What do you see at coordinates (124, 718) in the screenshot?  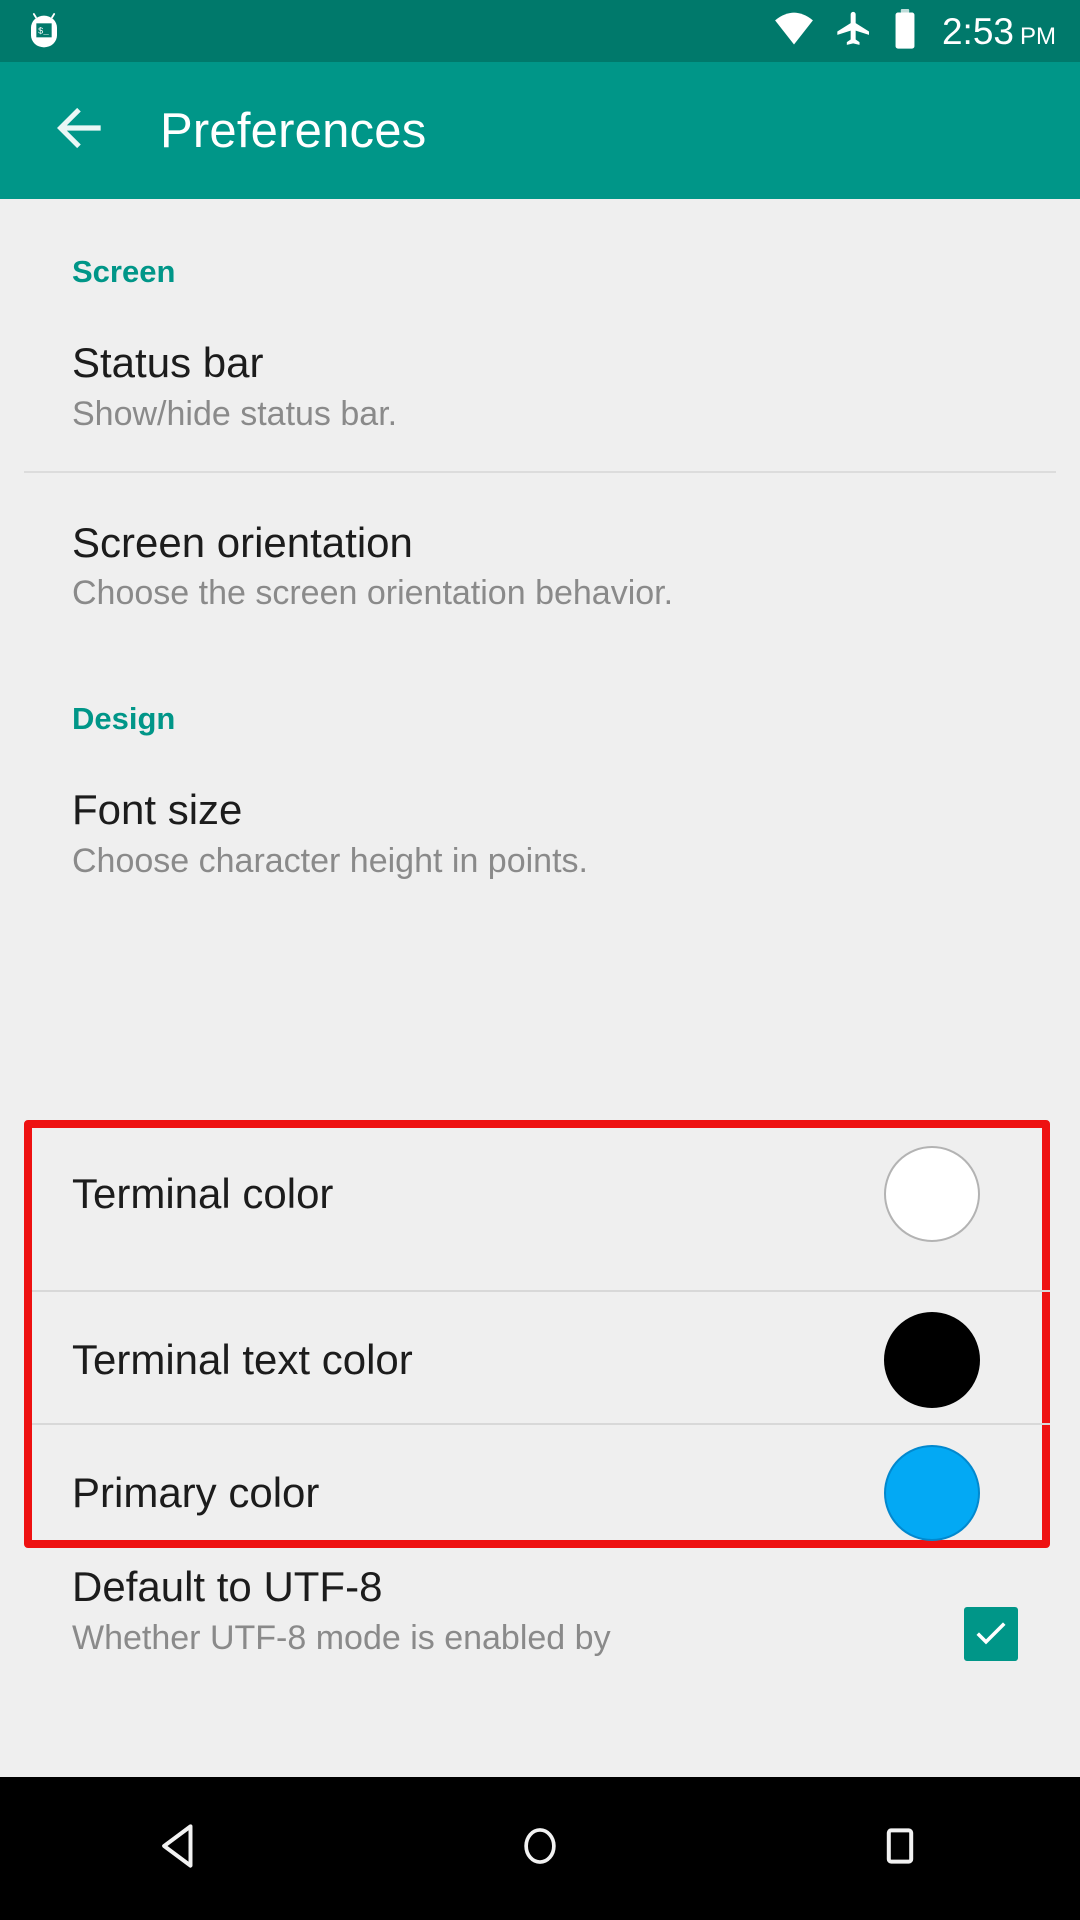 I see `section-header-design: Design` at bounding box center [124, 718].